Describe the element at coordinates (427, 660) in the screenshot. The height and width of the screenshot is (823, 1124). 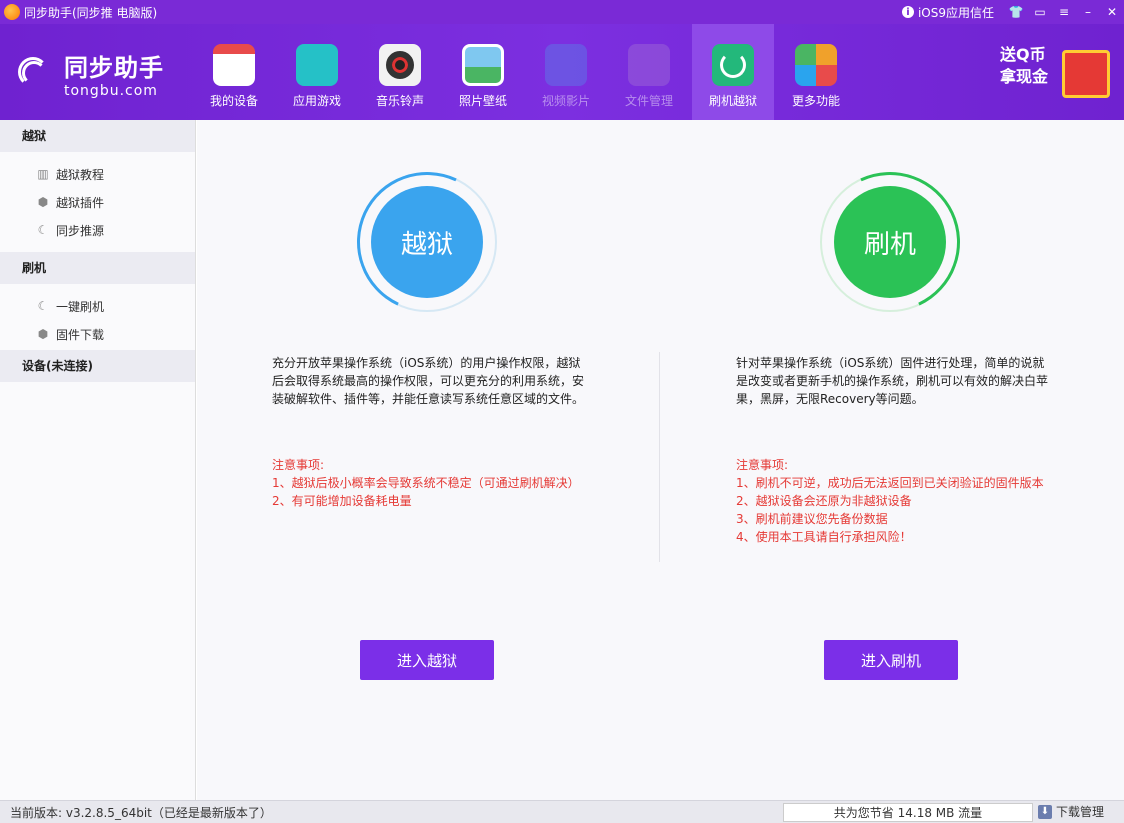
I see `enter-jailbreak-button: 进入越狱` at that location.